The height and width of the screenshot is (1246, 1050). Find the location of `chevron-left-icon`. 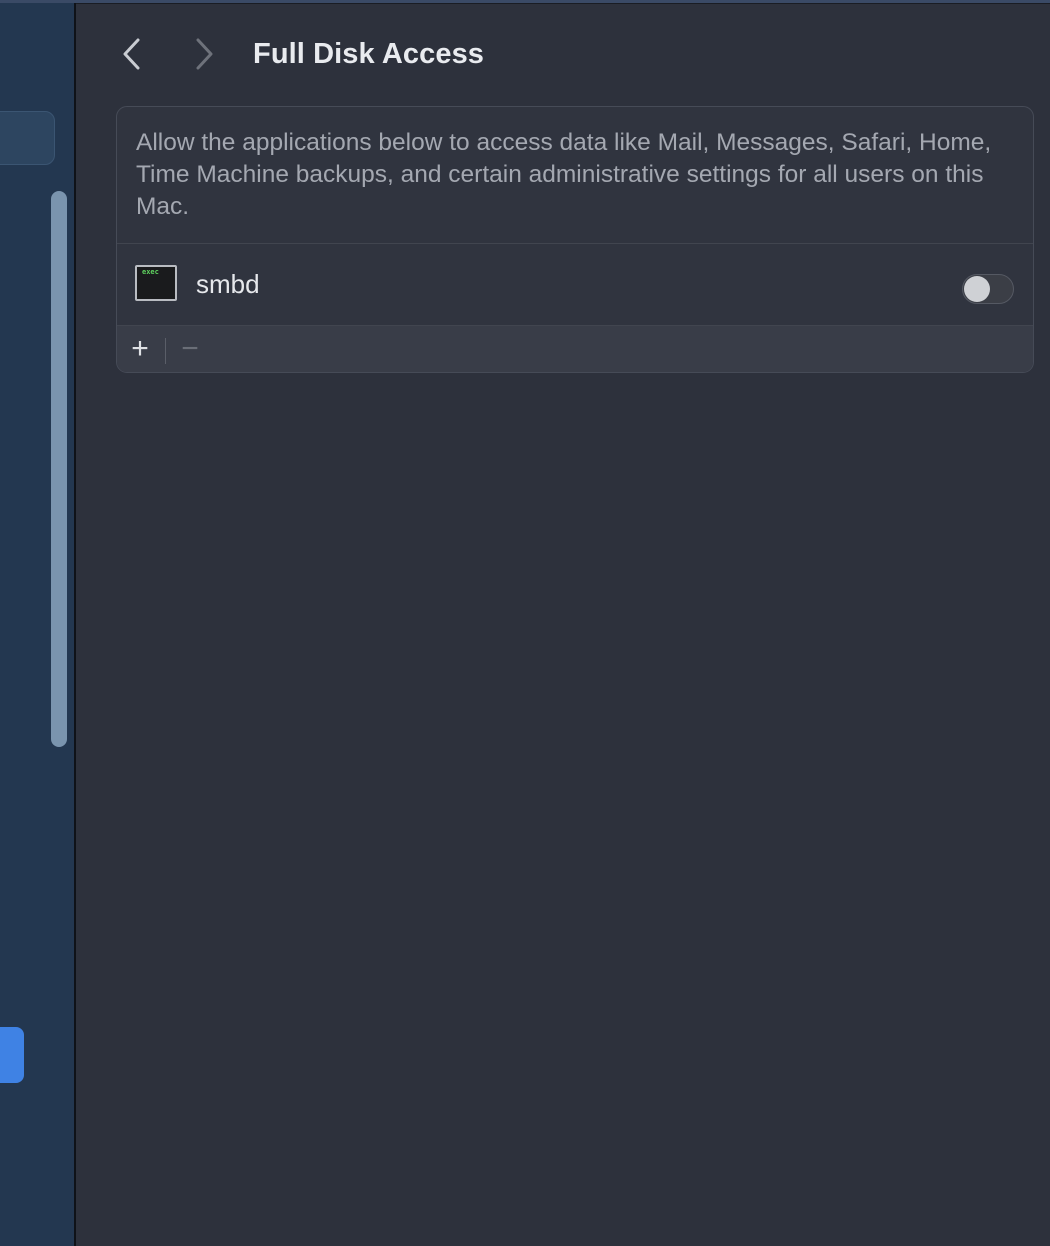

chevron-left-icon is located at coordinates (131, 54).